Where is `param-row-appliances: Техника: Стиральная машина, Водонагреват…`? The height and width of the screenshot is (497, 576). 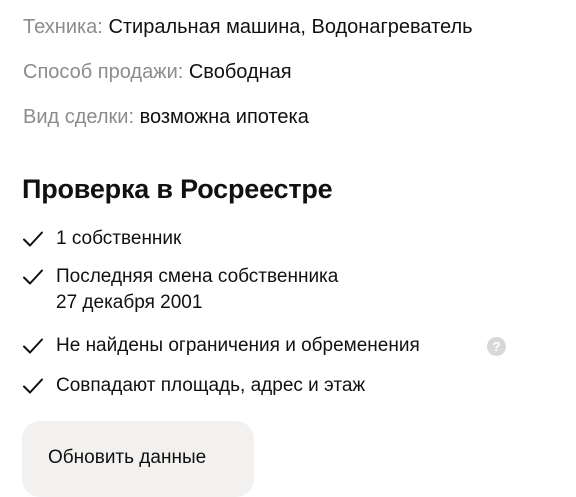
param-row-appliances: Техника: Стиральная машина, Водонагреват… is located at coordinates (248, 27).